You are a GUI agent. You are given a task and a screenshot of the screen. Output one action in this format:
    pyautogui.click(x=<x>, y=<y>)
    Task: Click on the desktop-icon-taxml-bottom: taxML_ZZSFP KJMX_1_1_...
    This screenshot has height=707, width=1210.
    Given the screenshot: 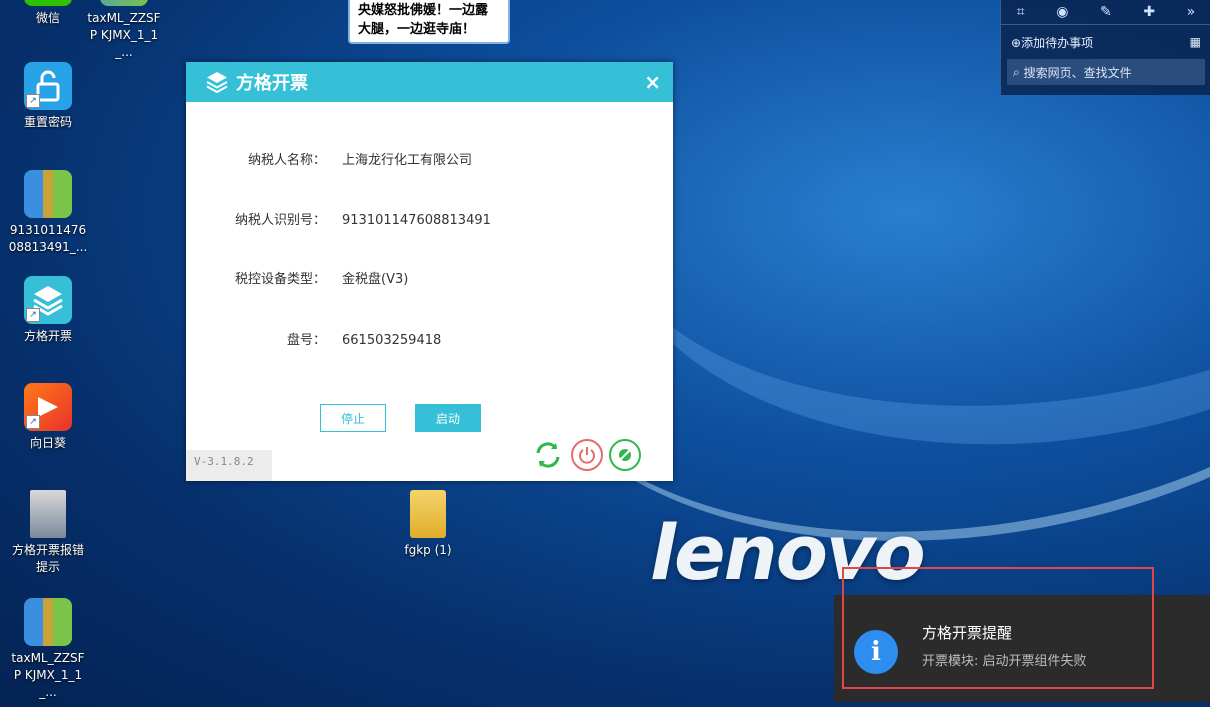 What is the action you would take?
    pyautogui.click(x=48, y=649)
    